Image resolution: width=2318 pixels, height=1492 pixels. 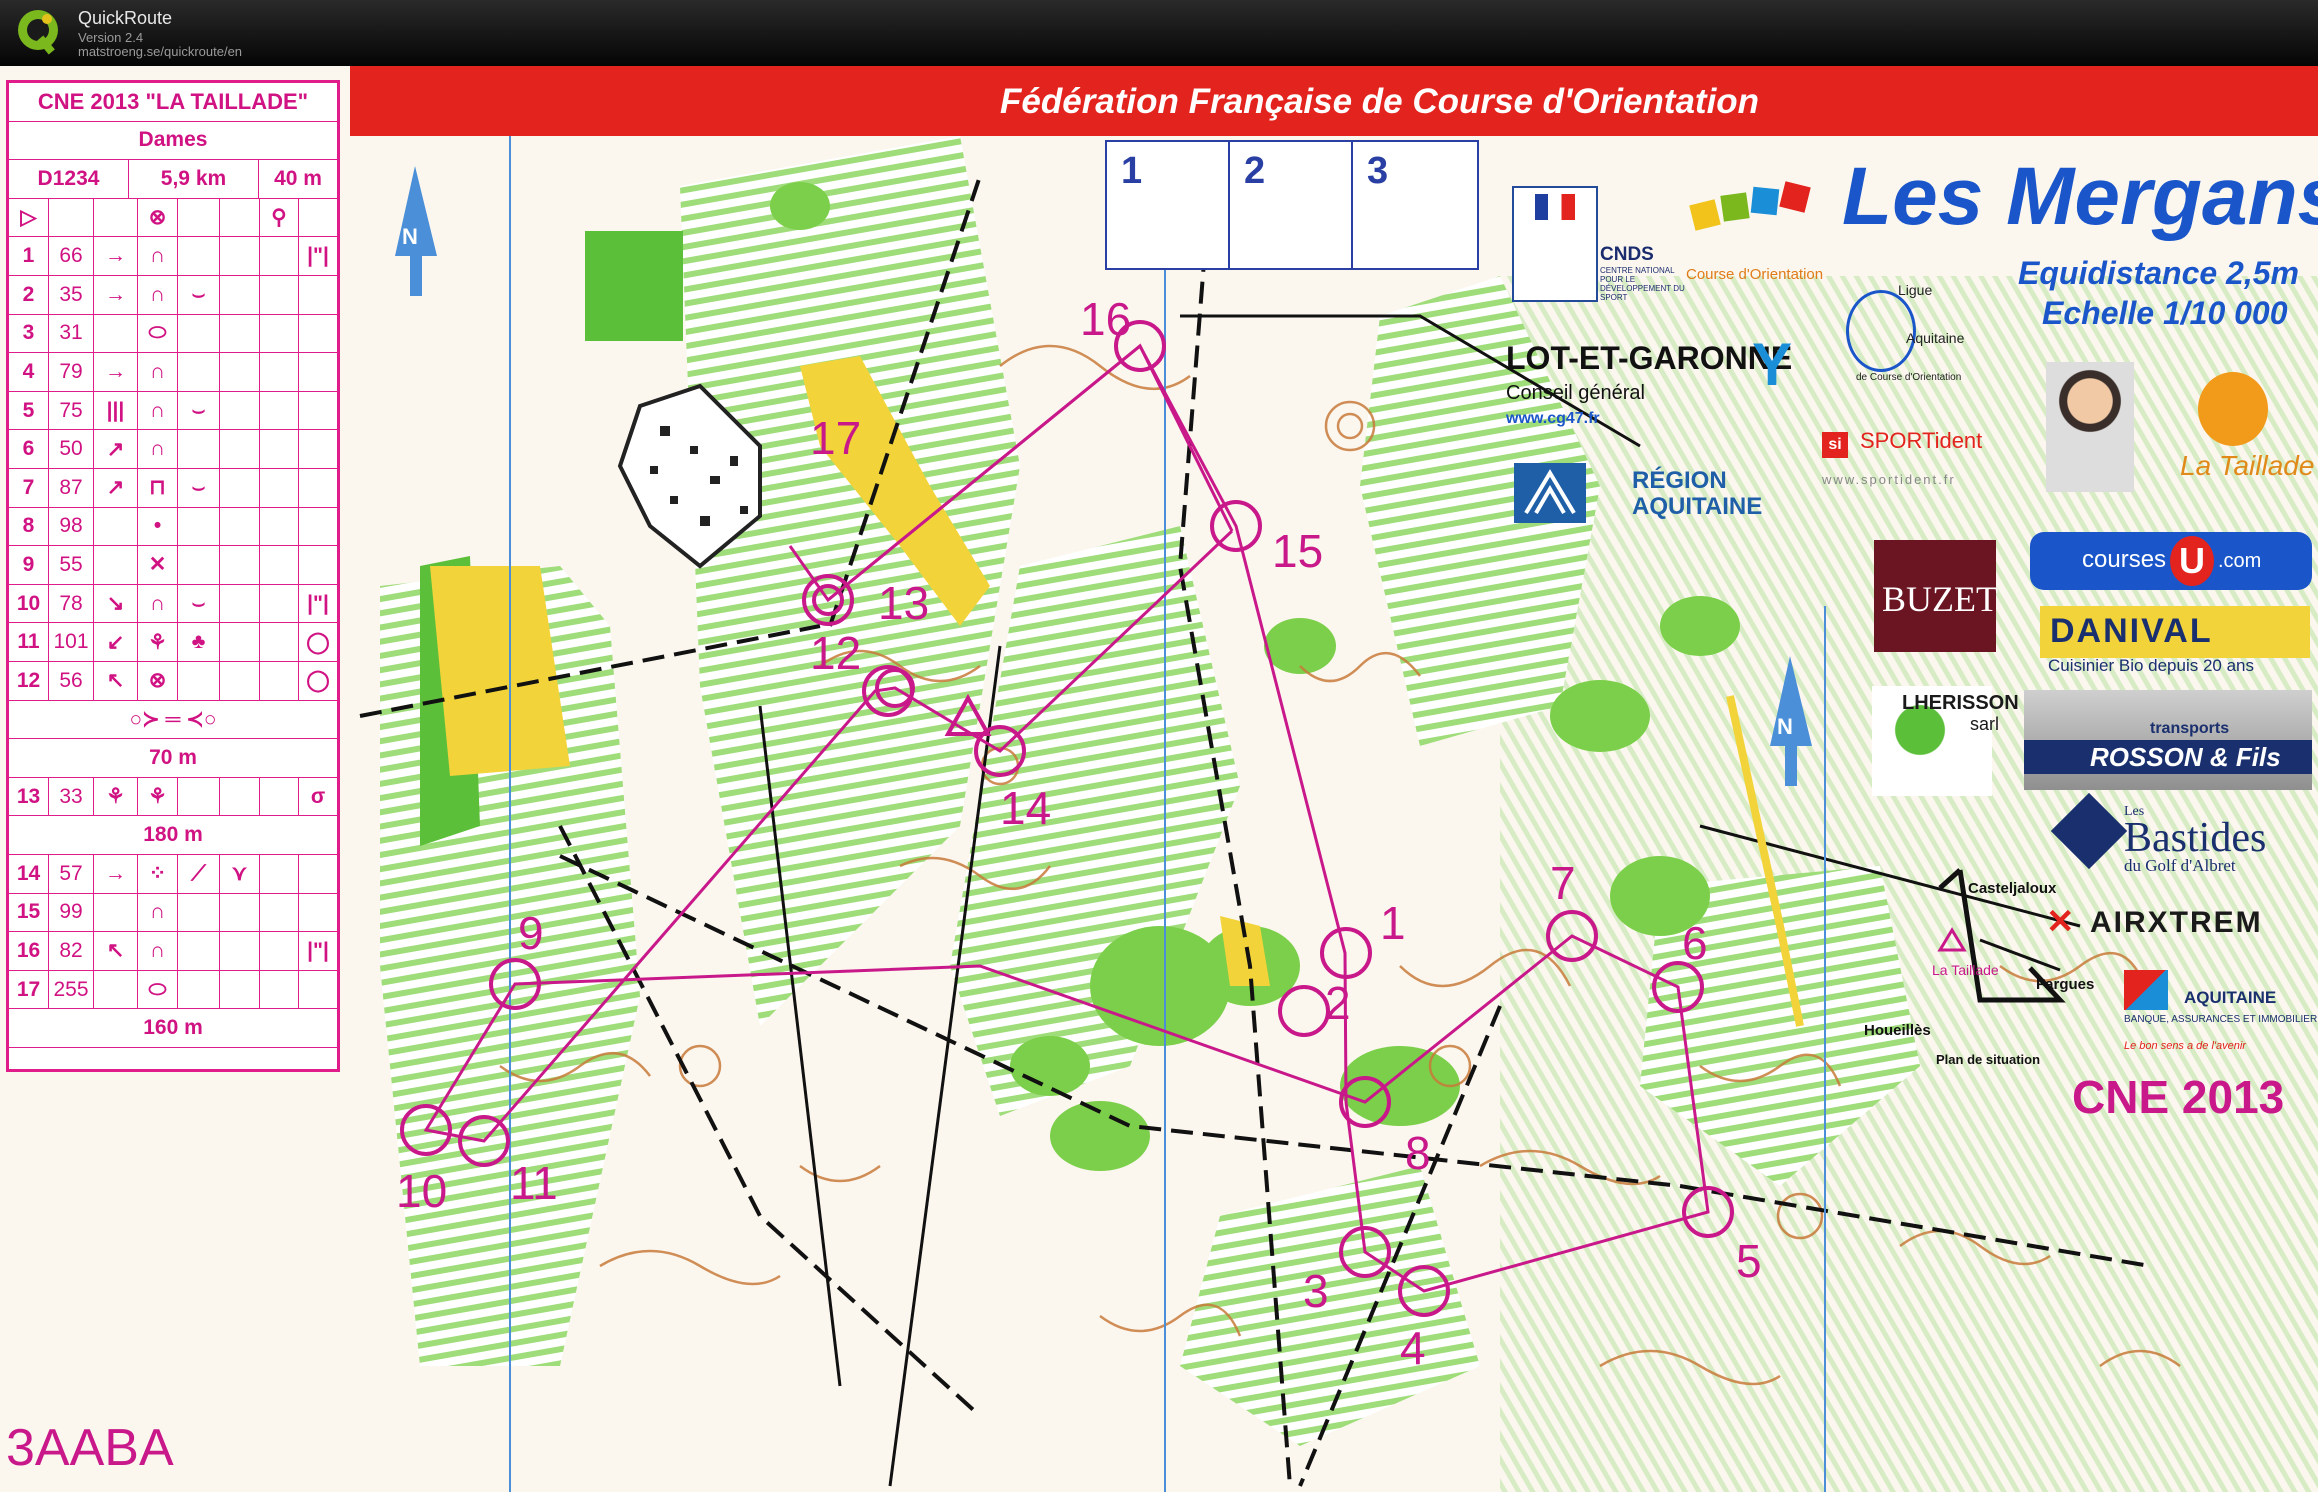 I want to click on tape-distance: 160 m, so click(x=173, y=1028).